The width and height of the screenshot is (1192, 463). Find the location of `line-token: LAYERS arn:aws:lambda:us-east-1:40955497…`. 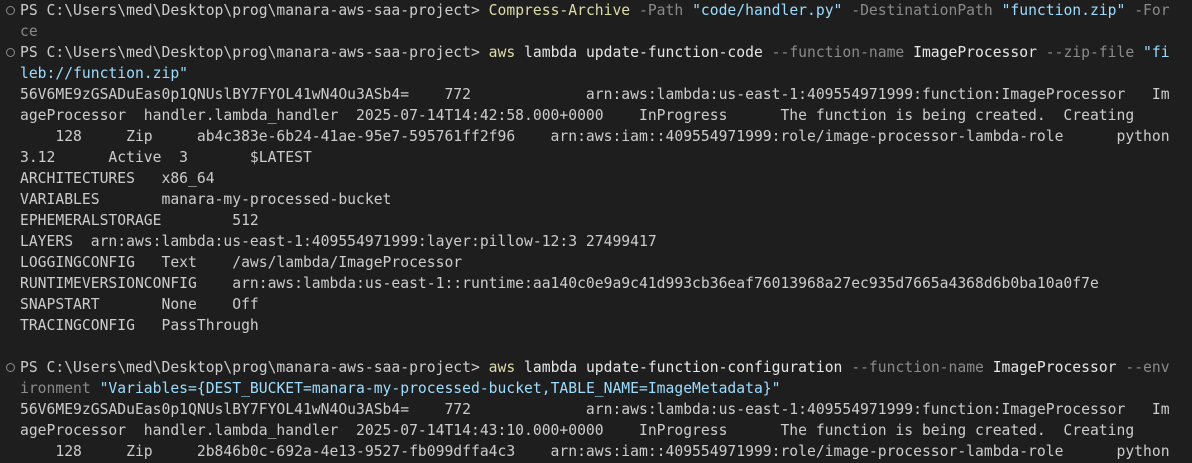

line-token: LAYERS arn:aws:lambda:us-east-1:40955497… is located at coordinates (338, 241).